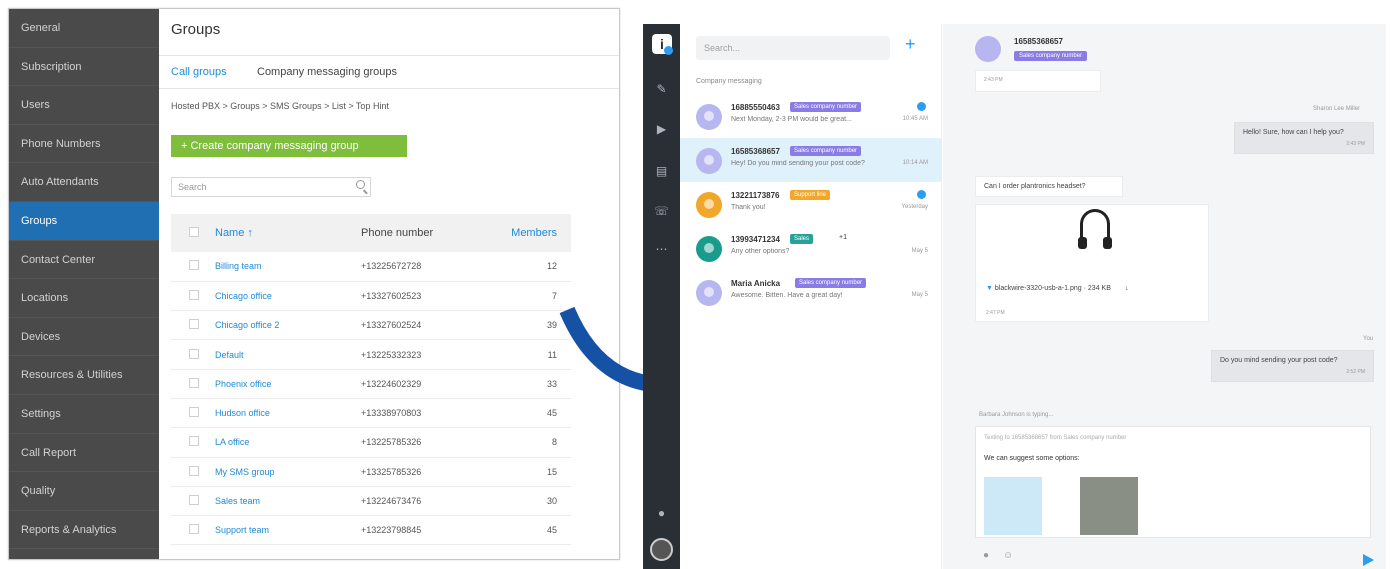 This screenshot has height=569, width=1390. What do you see at coordinates (1355, 372) in the screenshot?
I see `message-time: 2:52 PM` at bounding box center [1355, 372].